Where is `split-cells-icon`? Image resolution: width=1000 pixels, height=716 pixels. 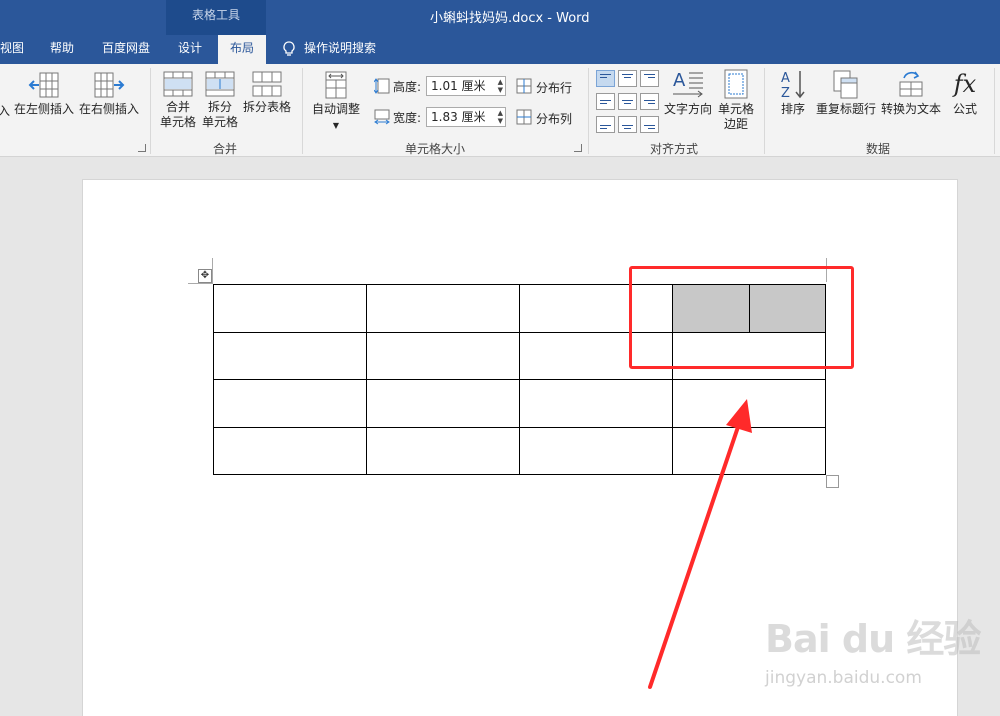
split-cells-icon is located at coordinates (220, 84).